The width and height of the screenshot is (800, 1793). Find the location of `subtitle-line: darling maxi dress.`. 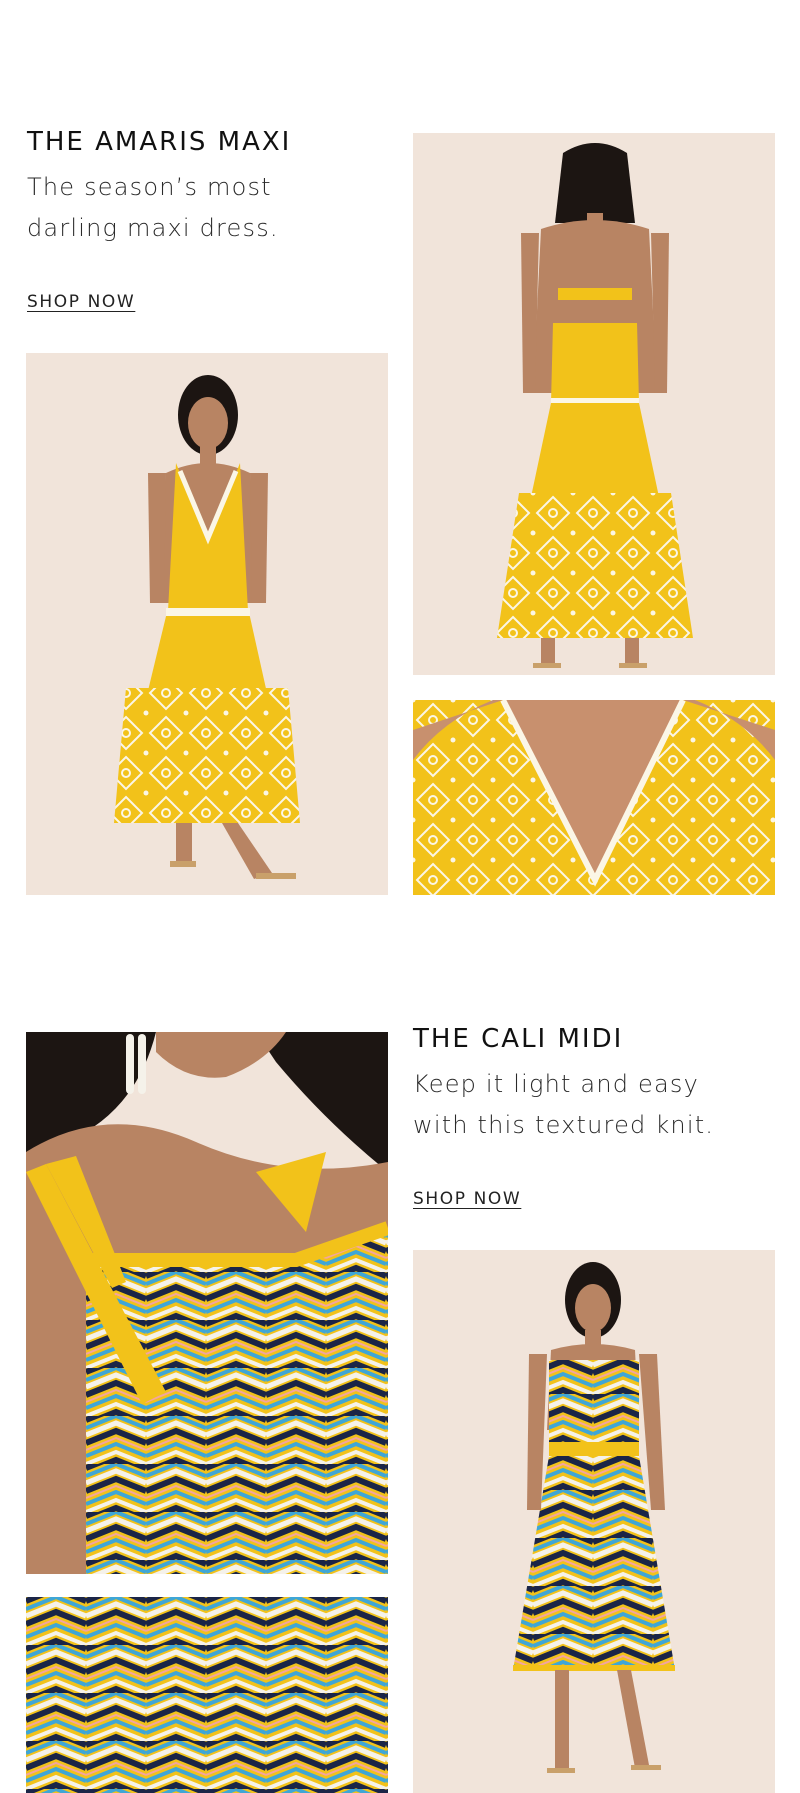

subtitle-line: darling maxi dress. is located at coordinates (153, 228).